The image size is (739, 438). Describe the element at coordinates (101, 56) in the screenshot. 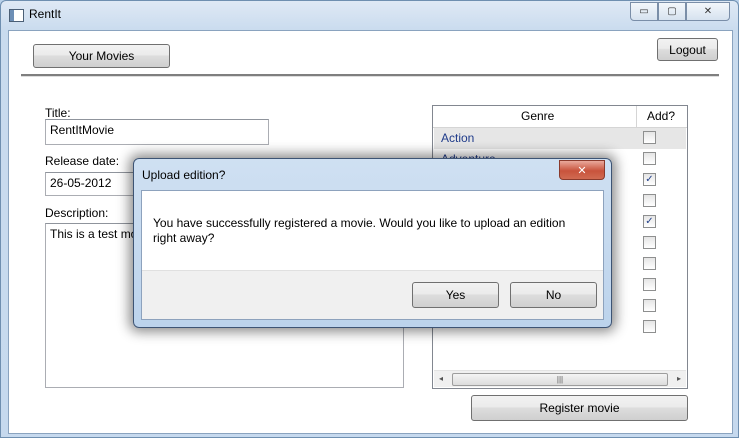

I see `your-movies-button: Your Movies` at that location.